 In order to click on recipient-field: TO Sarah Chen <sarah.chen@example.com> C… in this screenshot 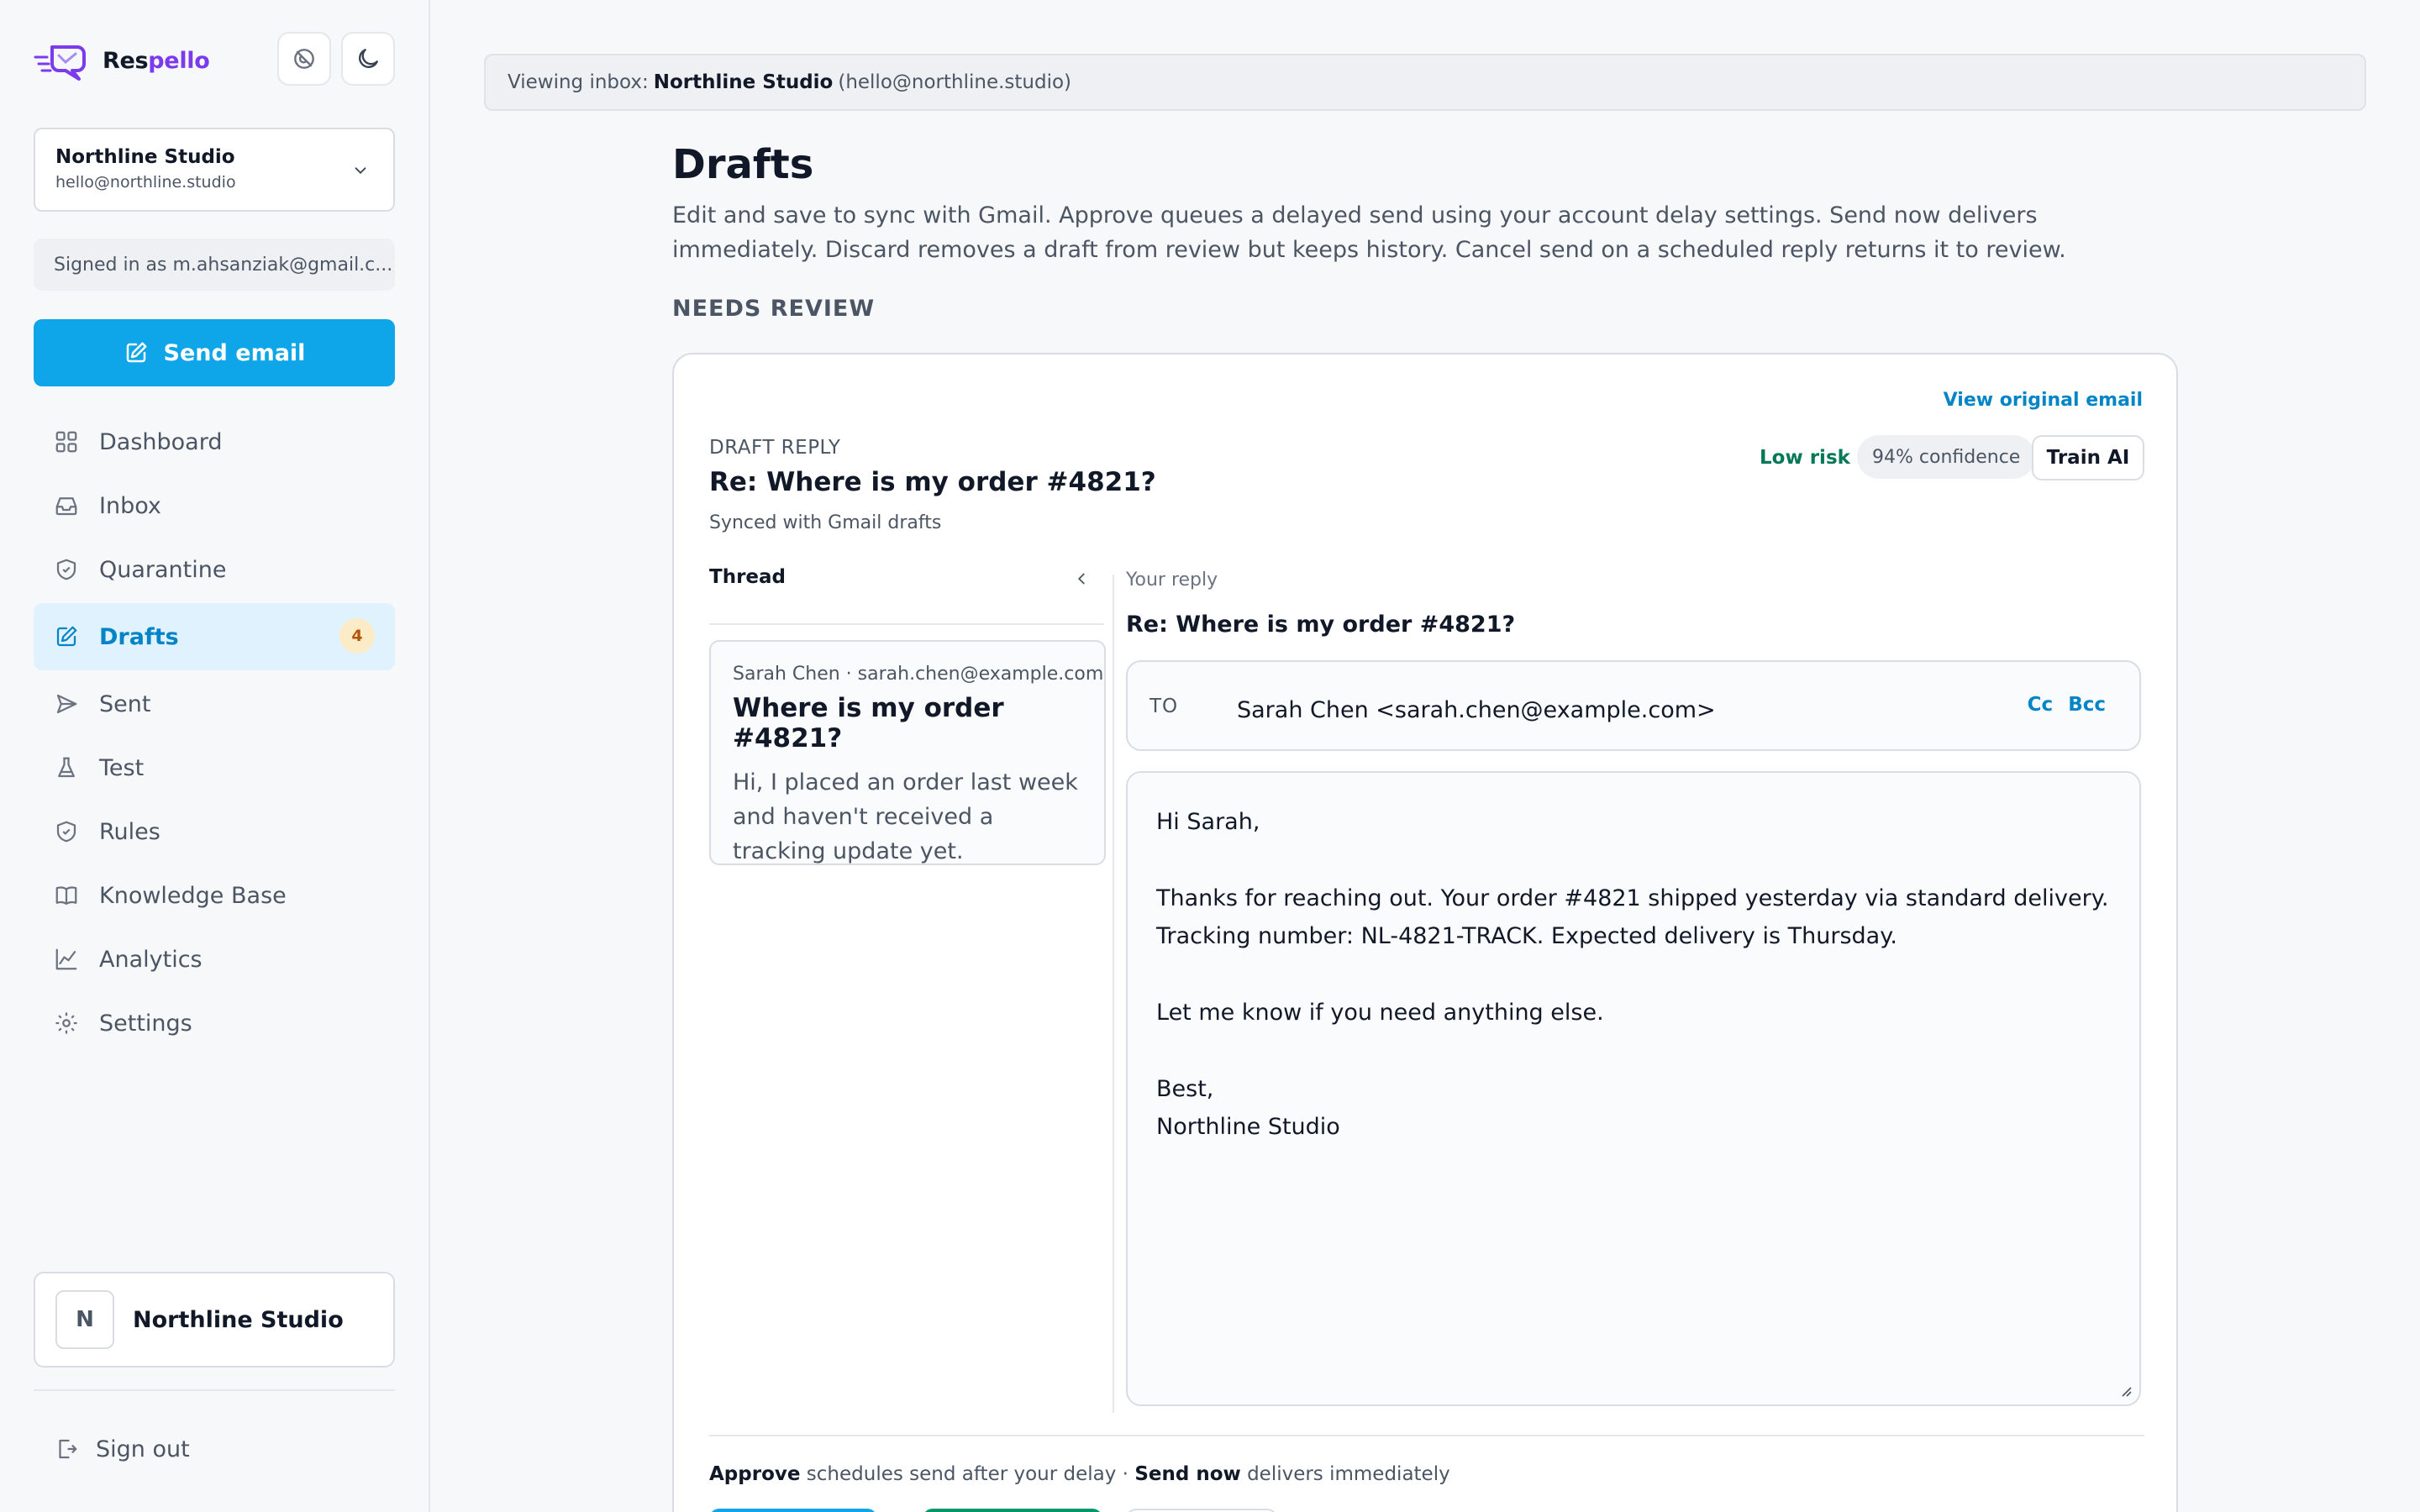, I will do `click(1633, 705)`.